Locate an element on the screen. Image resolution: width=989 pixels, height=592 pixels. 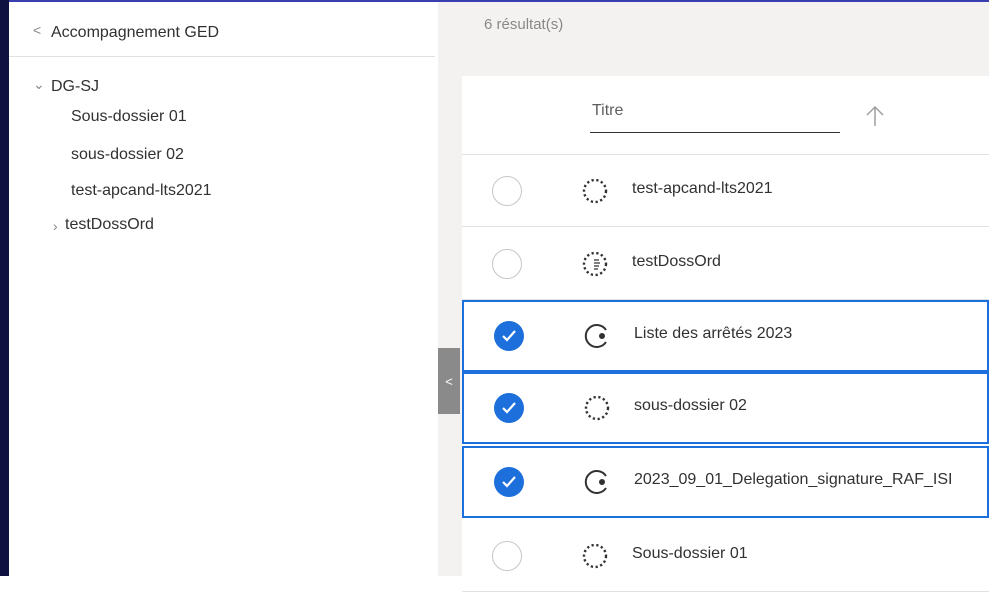
sidebar-header: < Accompagnement GED is located at coordinates (222, 29).